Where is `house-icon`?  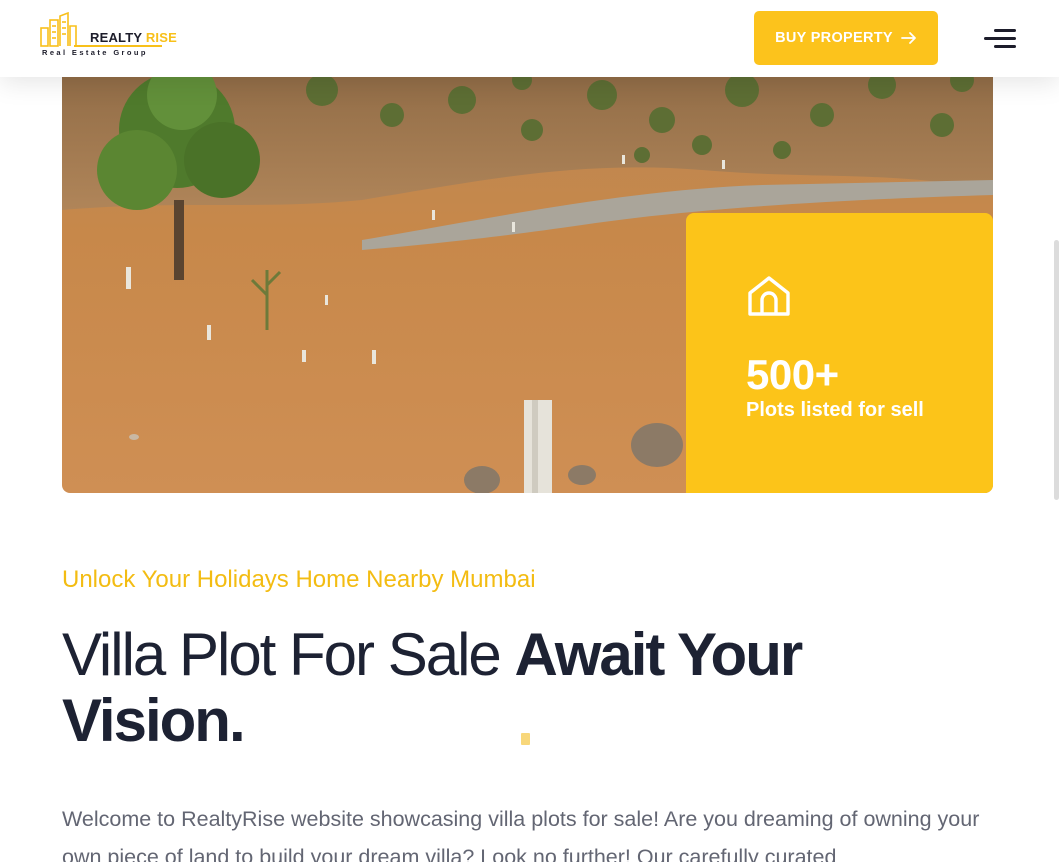
house-icon is located at coordinates (769, 296).